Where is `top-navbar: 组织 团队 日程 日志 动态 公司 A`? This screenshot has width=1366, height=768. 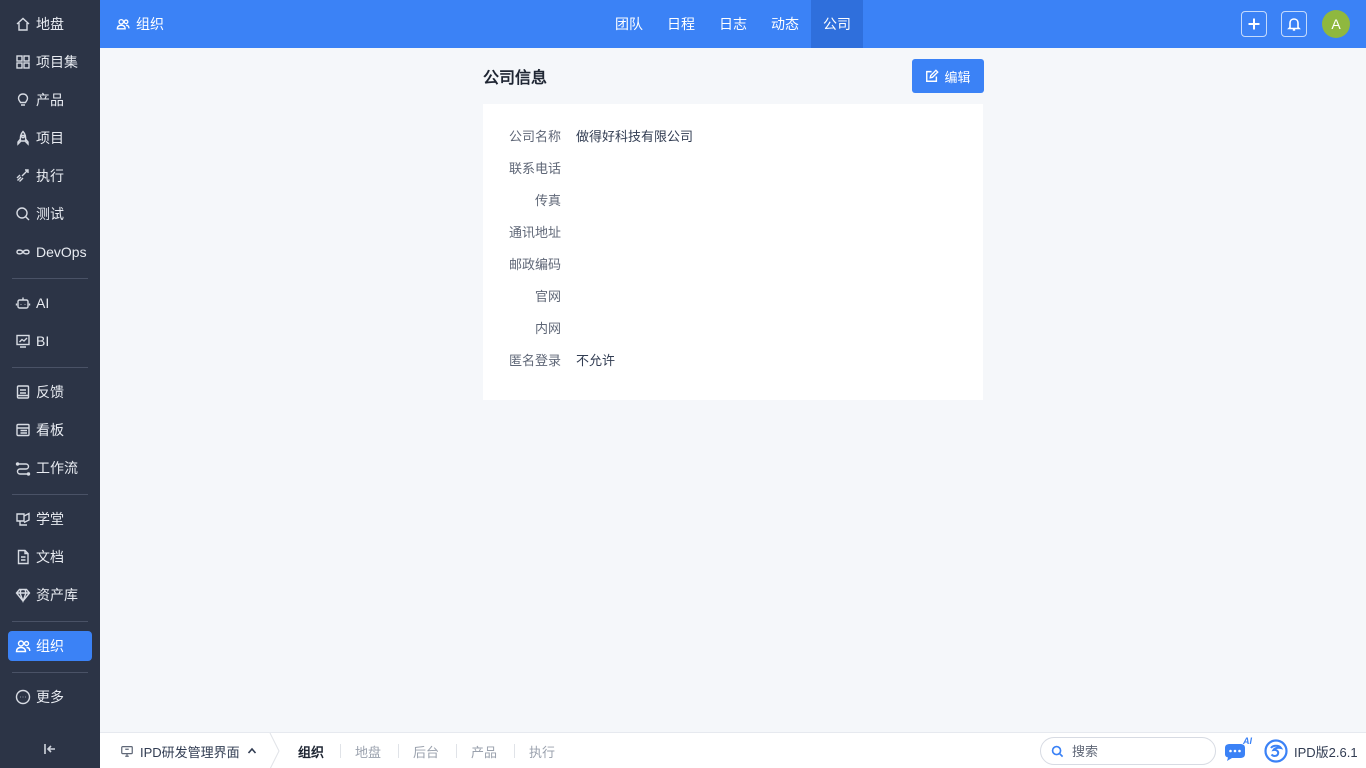 top-navbar: 组织 团队 日程 日志 动态 公司 A is located at coordinates (733, 24).